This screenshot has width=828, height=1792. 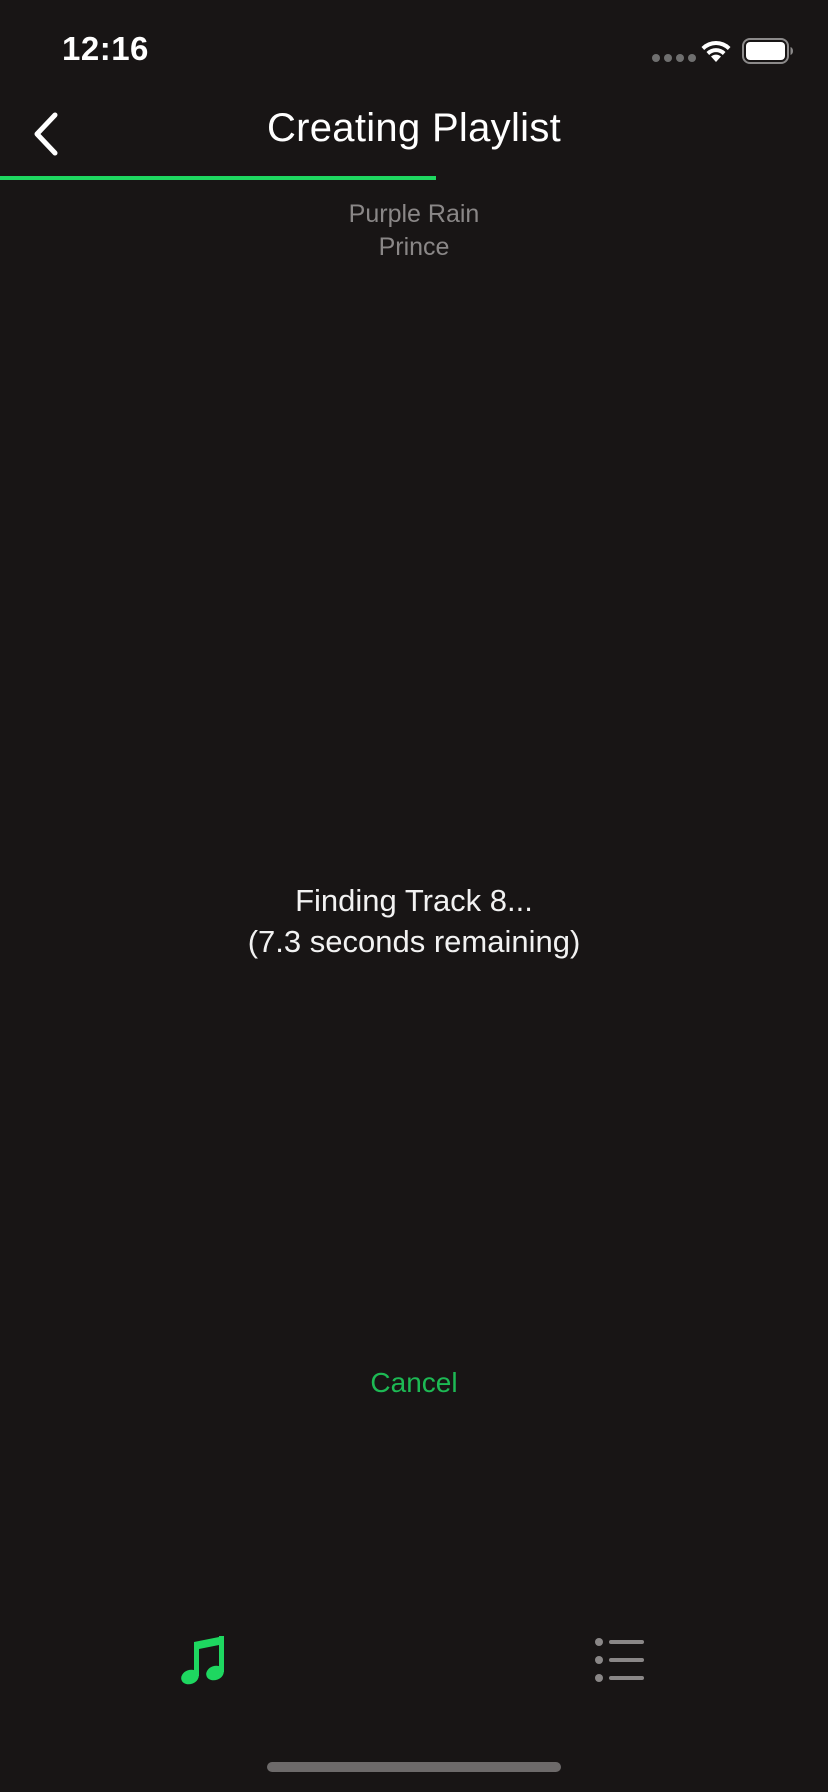 I want to click on status-bar: 12:16, so click(x=414, y=50).